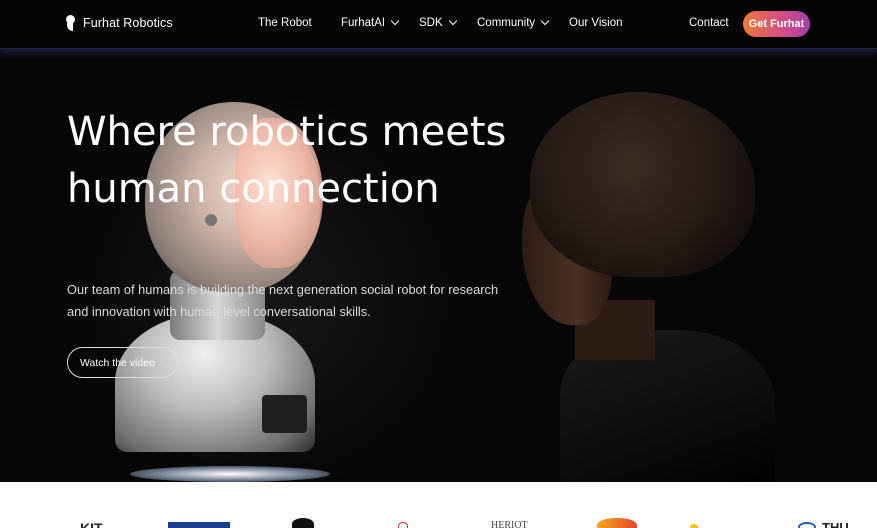 The height and width of the screenshot is (528, 877). I want to click on nav-item-label: Our Vision, so click(596, 23).